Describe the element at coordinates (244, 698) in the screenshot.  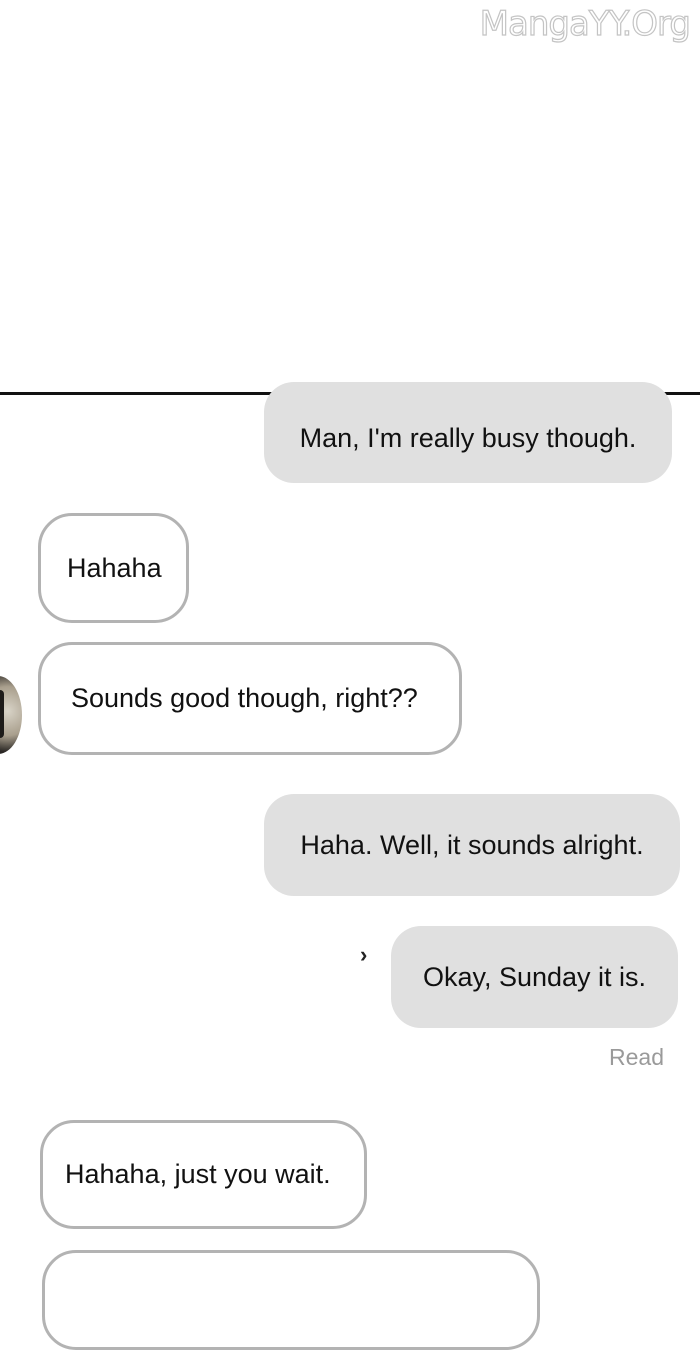
I see `message-text: Sounds good though, right??` at that location.